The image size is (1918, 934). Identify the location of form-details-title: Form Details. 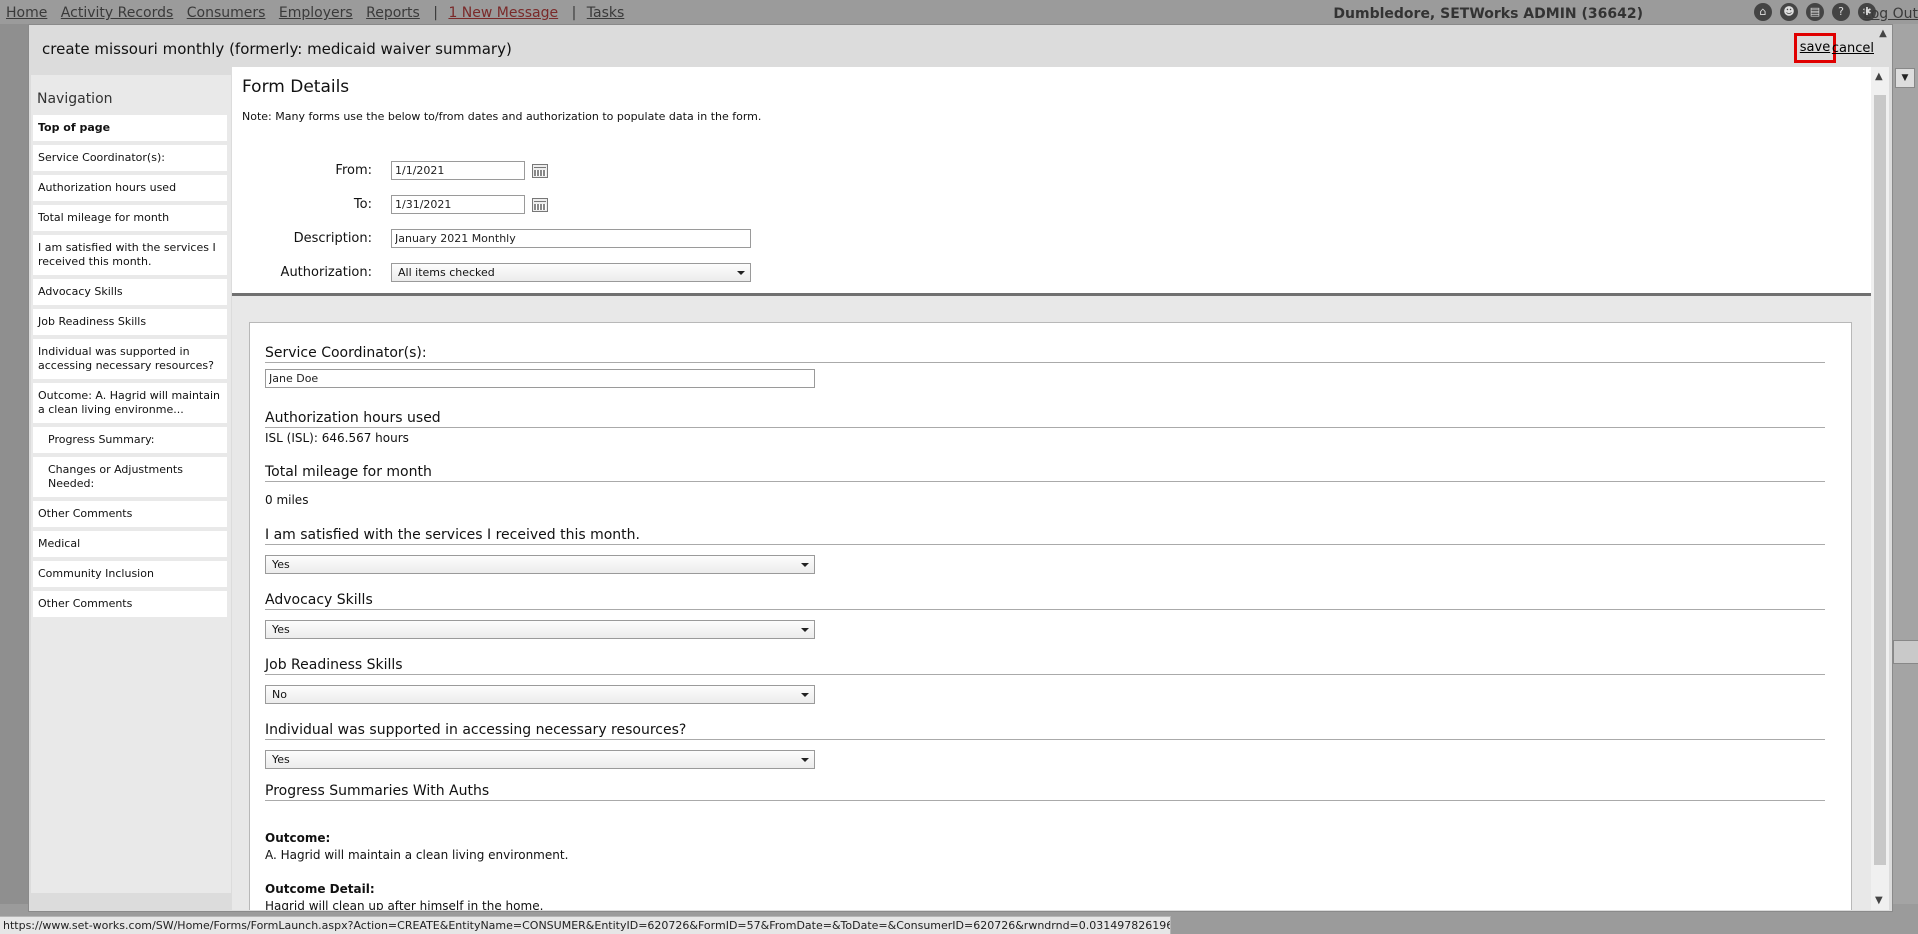
(296, 87).